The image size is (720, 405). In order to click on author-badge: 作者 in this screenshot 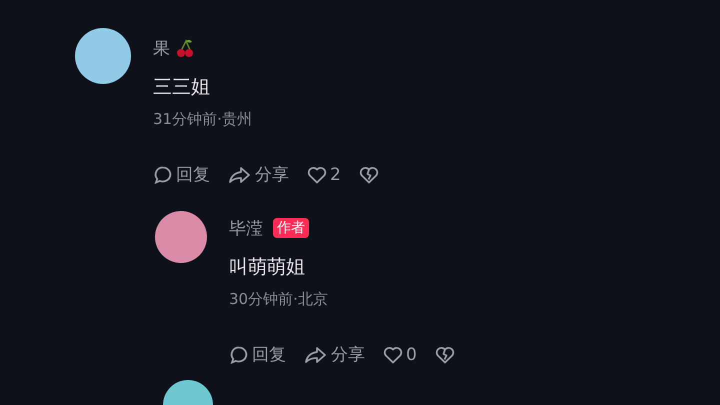, I will do `click(291, 228)`.